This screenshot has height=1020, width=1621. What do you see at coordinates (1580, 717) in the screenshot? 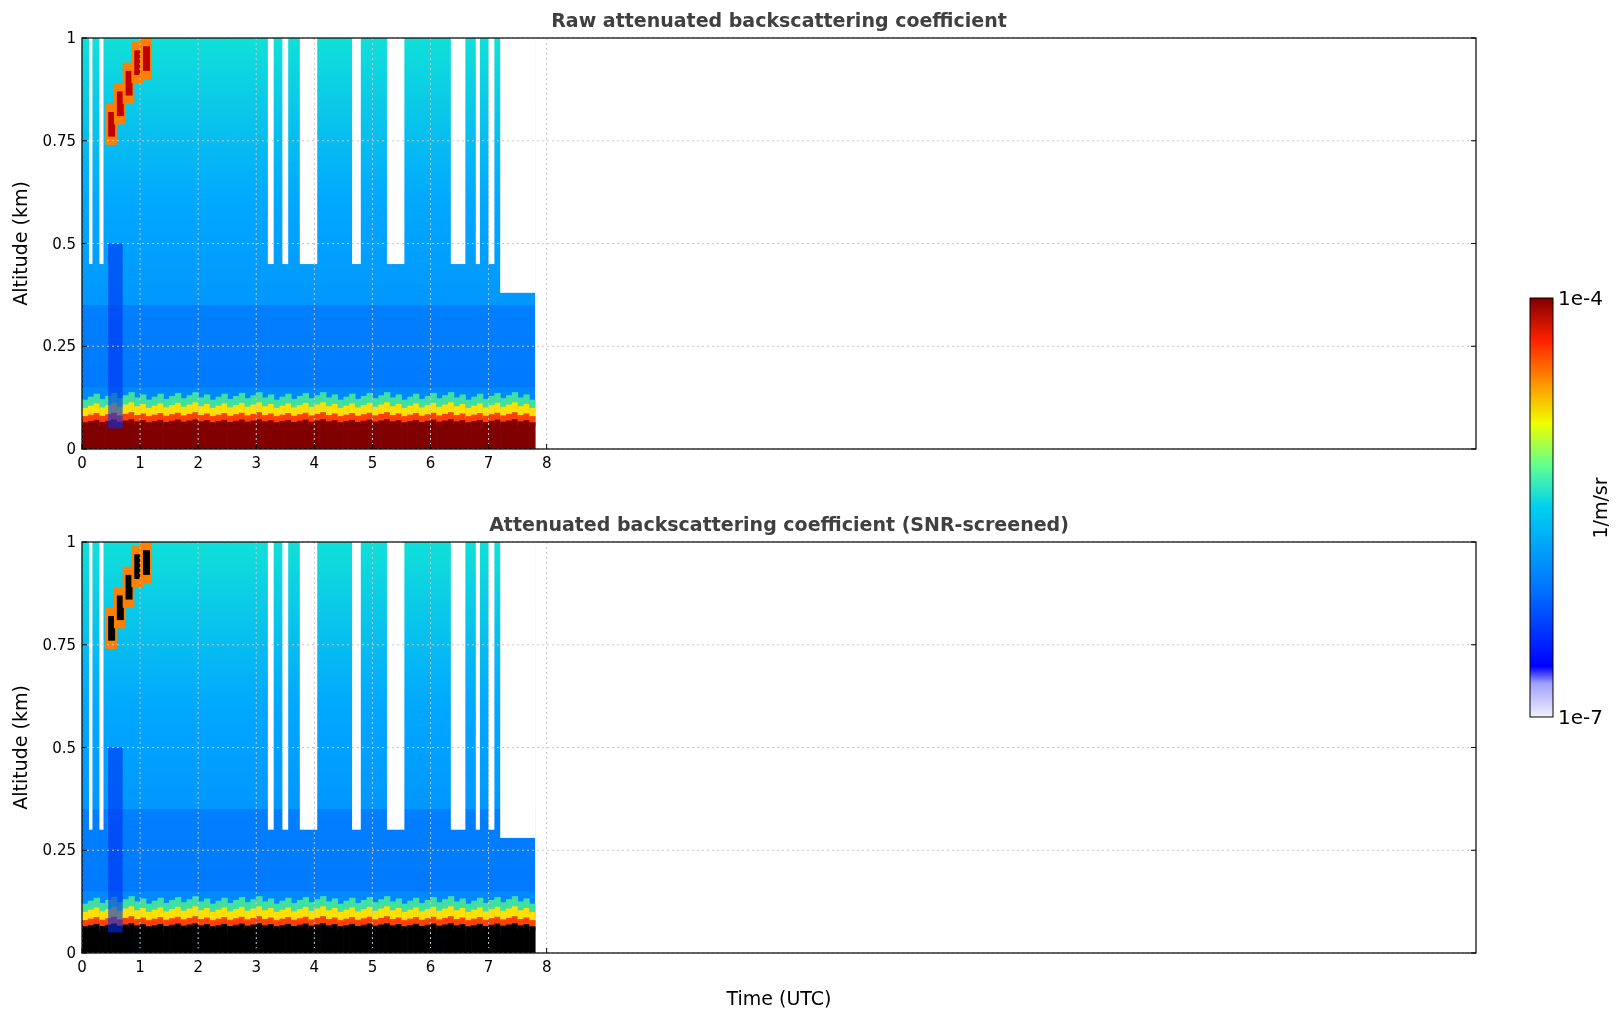
I see `colorbar-min-label: 1e-7` at bounding box center [1580, 717].